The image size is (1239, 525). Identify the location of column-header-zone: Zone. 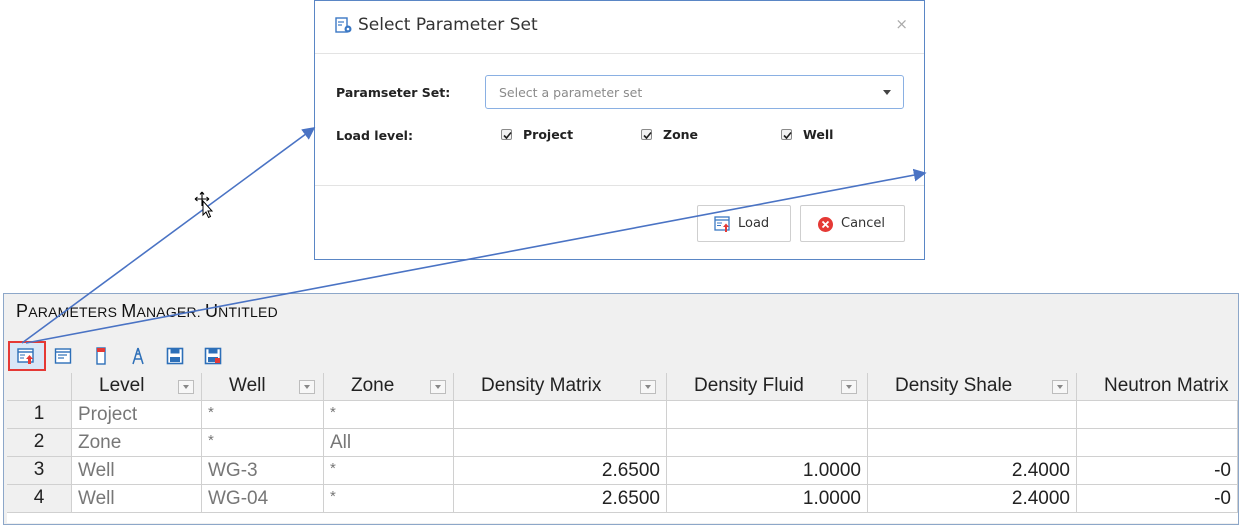
(389, 387).